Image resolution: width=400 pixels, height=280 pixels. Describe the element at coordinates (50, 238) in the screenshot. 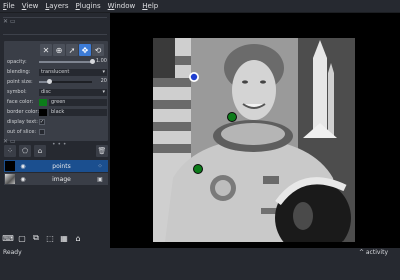

I see `transpose-icon: ⬚` at that location.